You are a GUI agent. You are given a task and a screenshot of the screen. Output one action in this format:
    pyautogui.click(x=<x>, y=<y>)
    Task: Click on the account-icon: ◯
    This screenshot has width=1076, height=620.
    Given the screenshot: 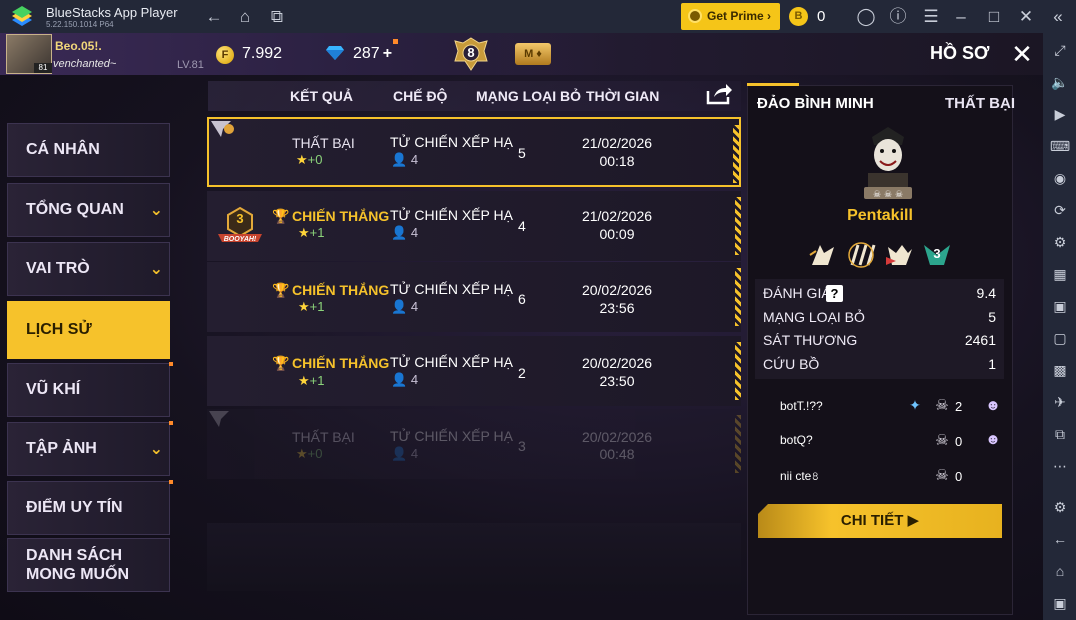 What is the action you would take?
    pyautogui.click(x=866, y=17)
    